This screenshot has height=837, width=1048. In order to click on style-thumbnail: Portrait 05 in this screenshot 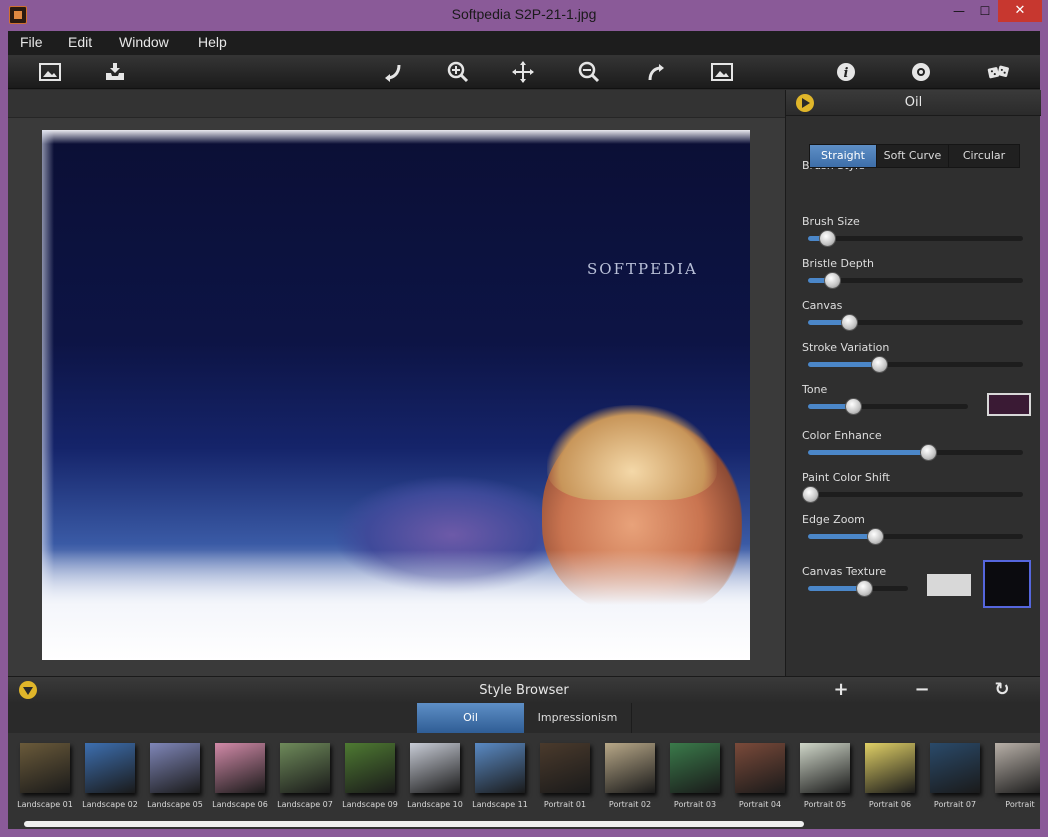, I will do `click(825, 775)`.